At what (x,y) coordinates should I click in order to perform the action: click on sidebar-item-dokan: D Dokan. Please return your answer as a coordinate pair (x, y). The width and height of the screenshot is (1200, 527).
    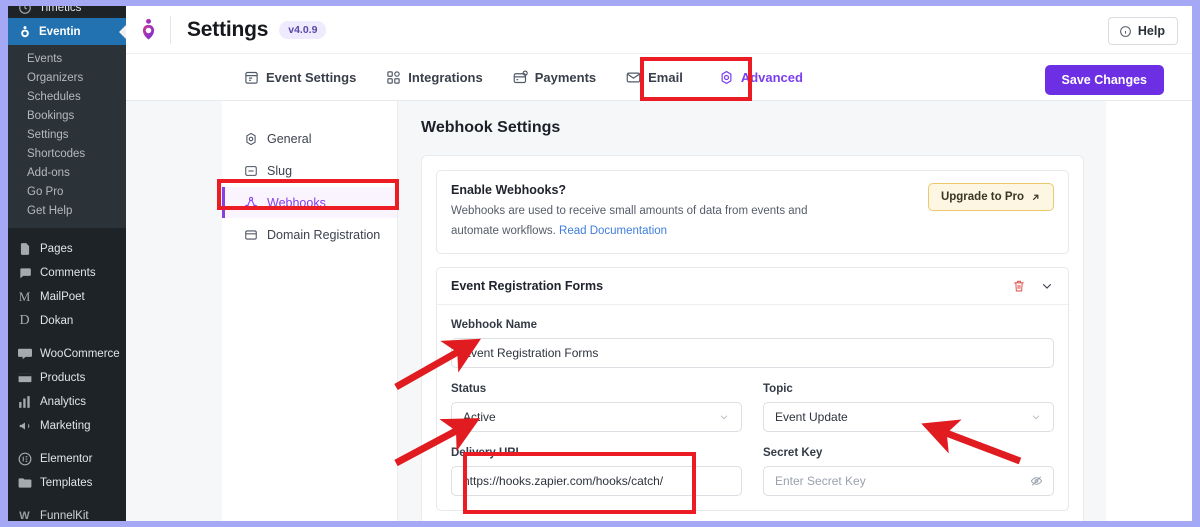
    Looking at the image, I should click on (67, 321).